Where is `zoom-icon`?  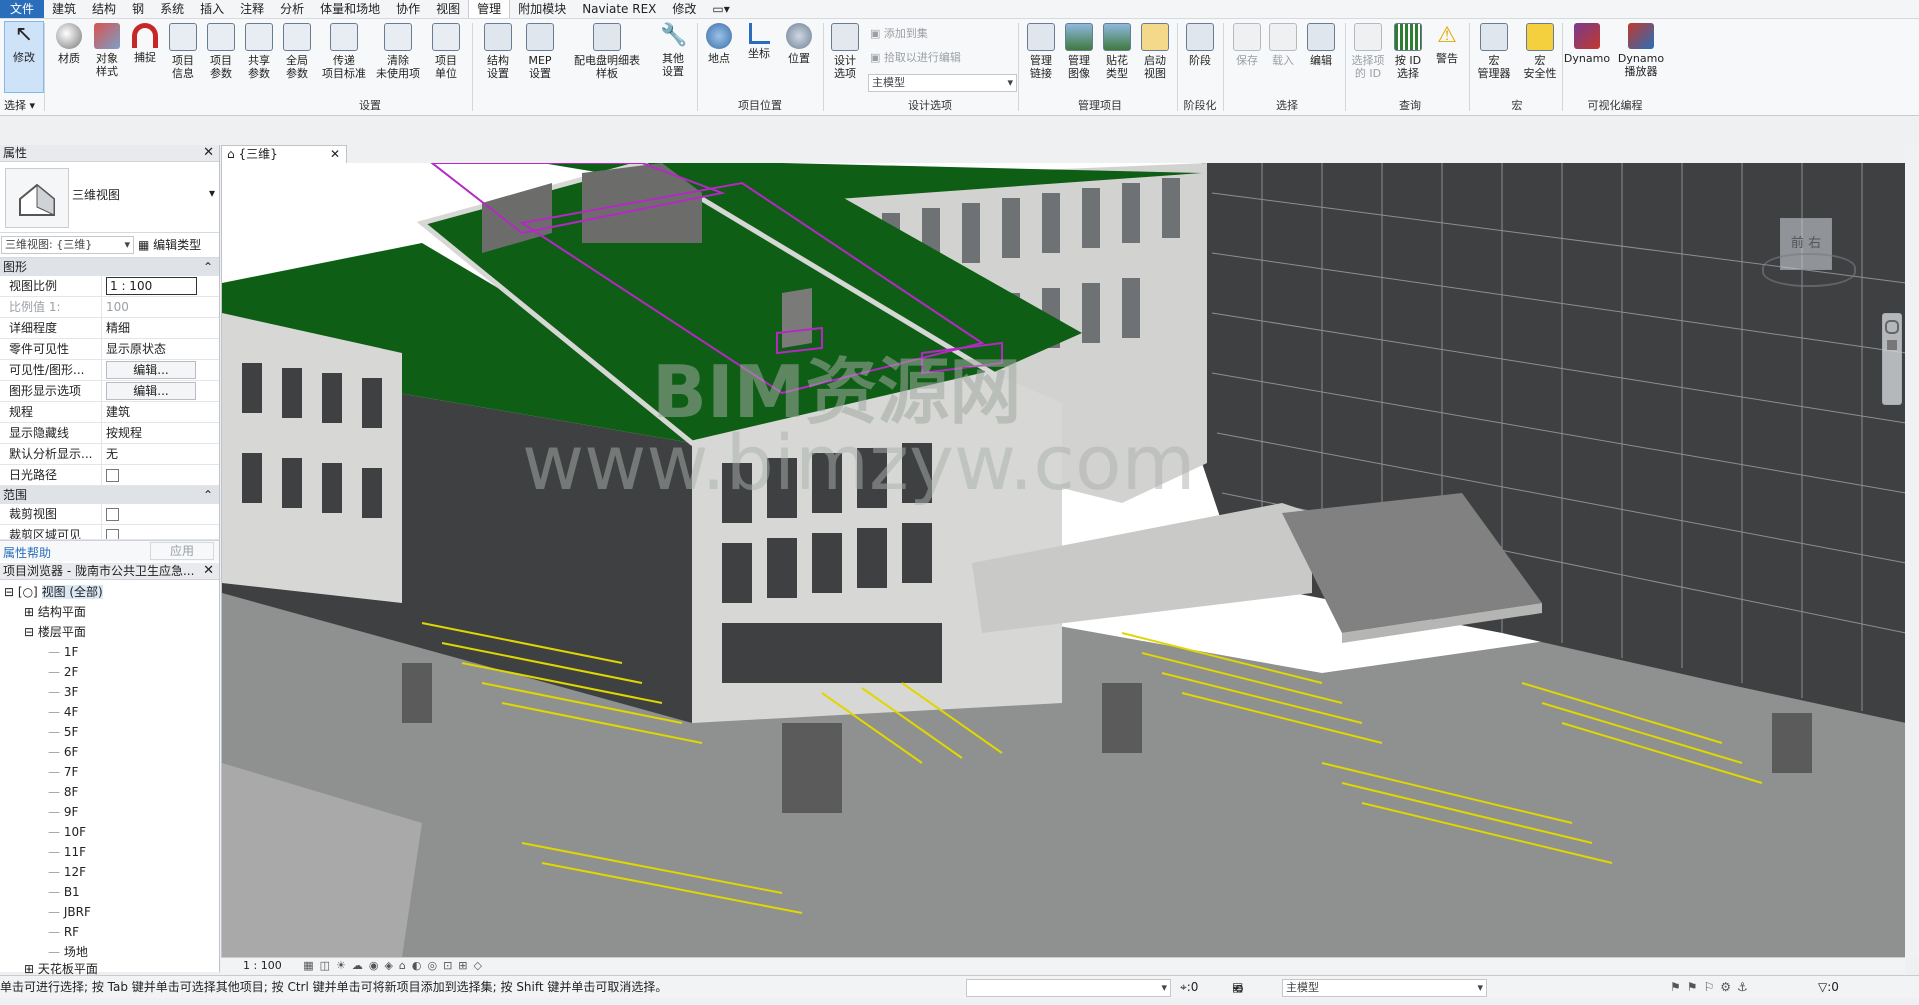 zoom-icon is located at coordinates (1892, 345).